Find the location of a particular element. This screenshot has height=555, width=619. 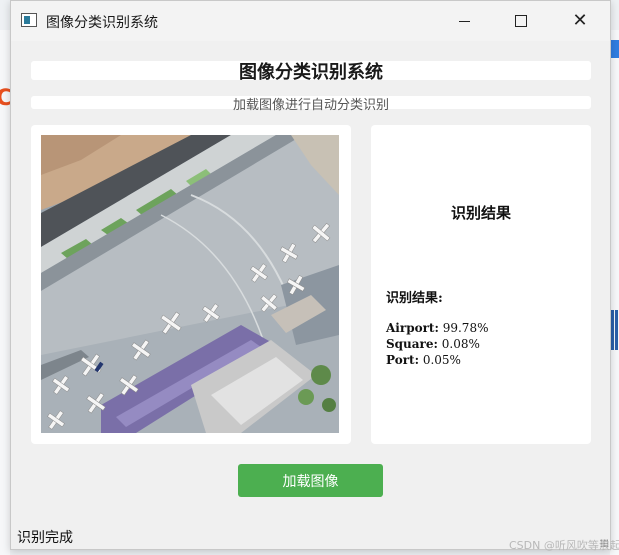

app-icon is located at coordinates (29, 20).